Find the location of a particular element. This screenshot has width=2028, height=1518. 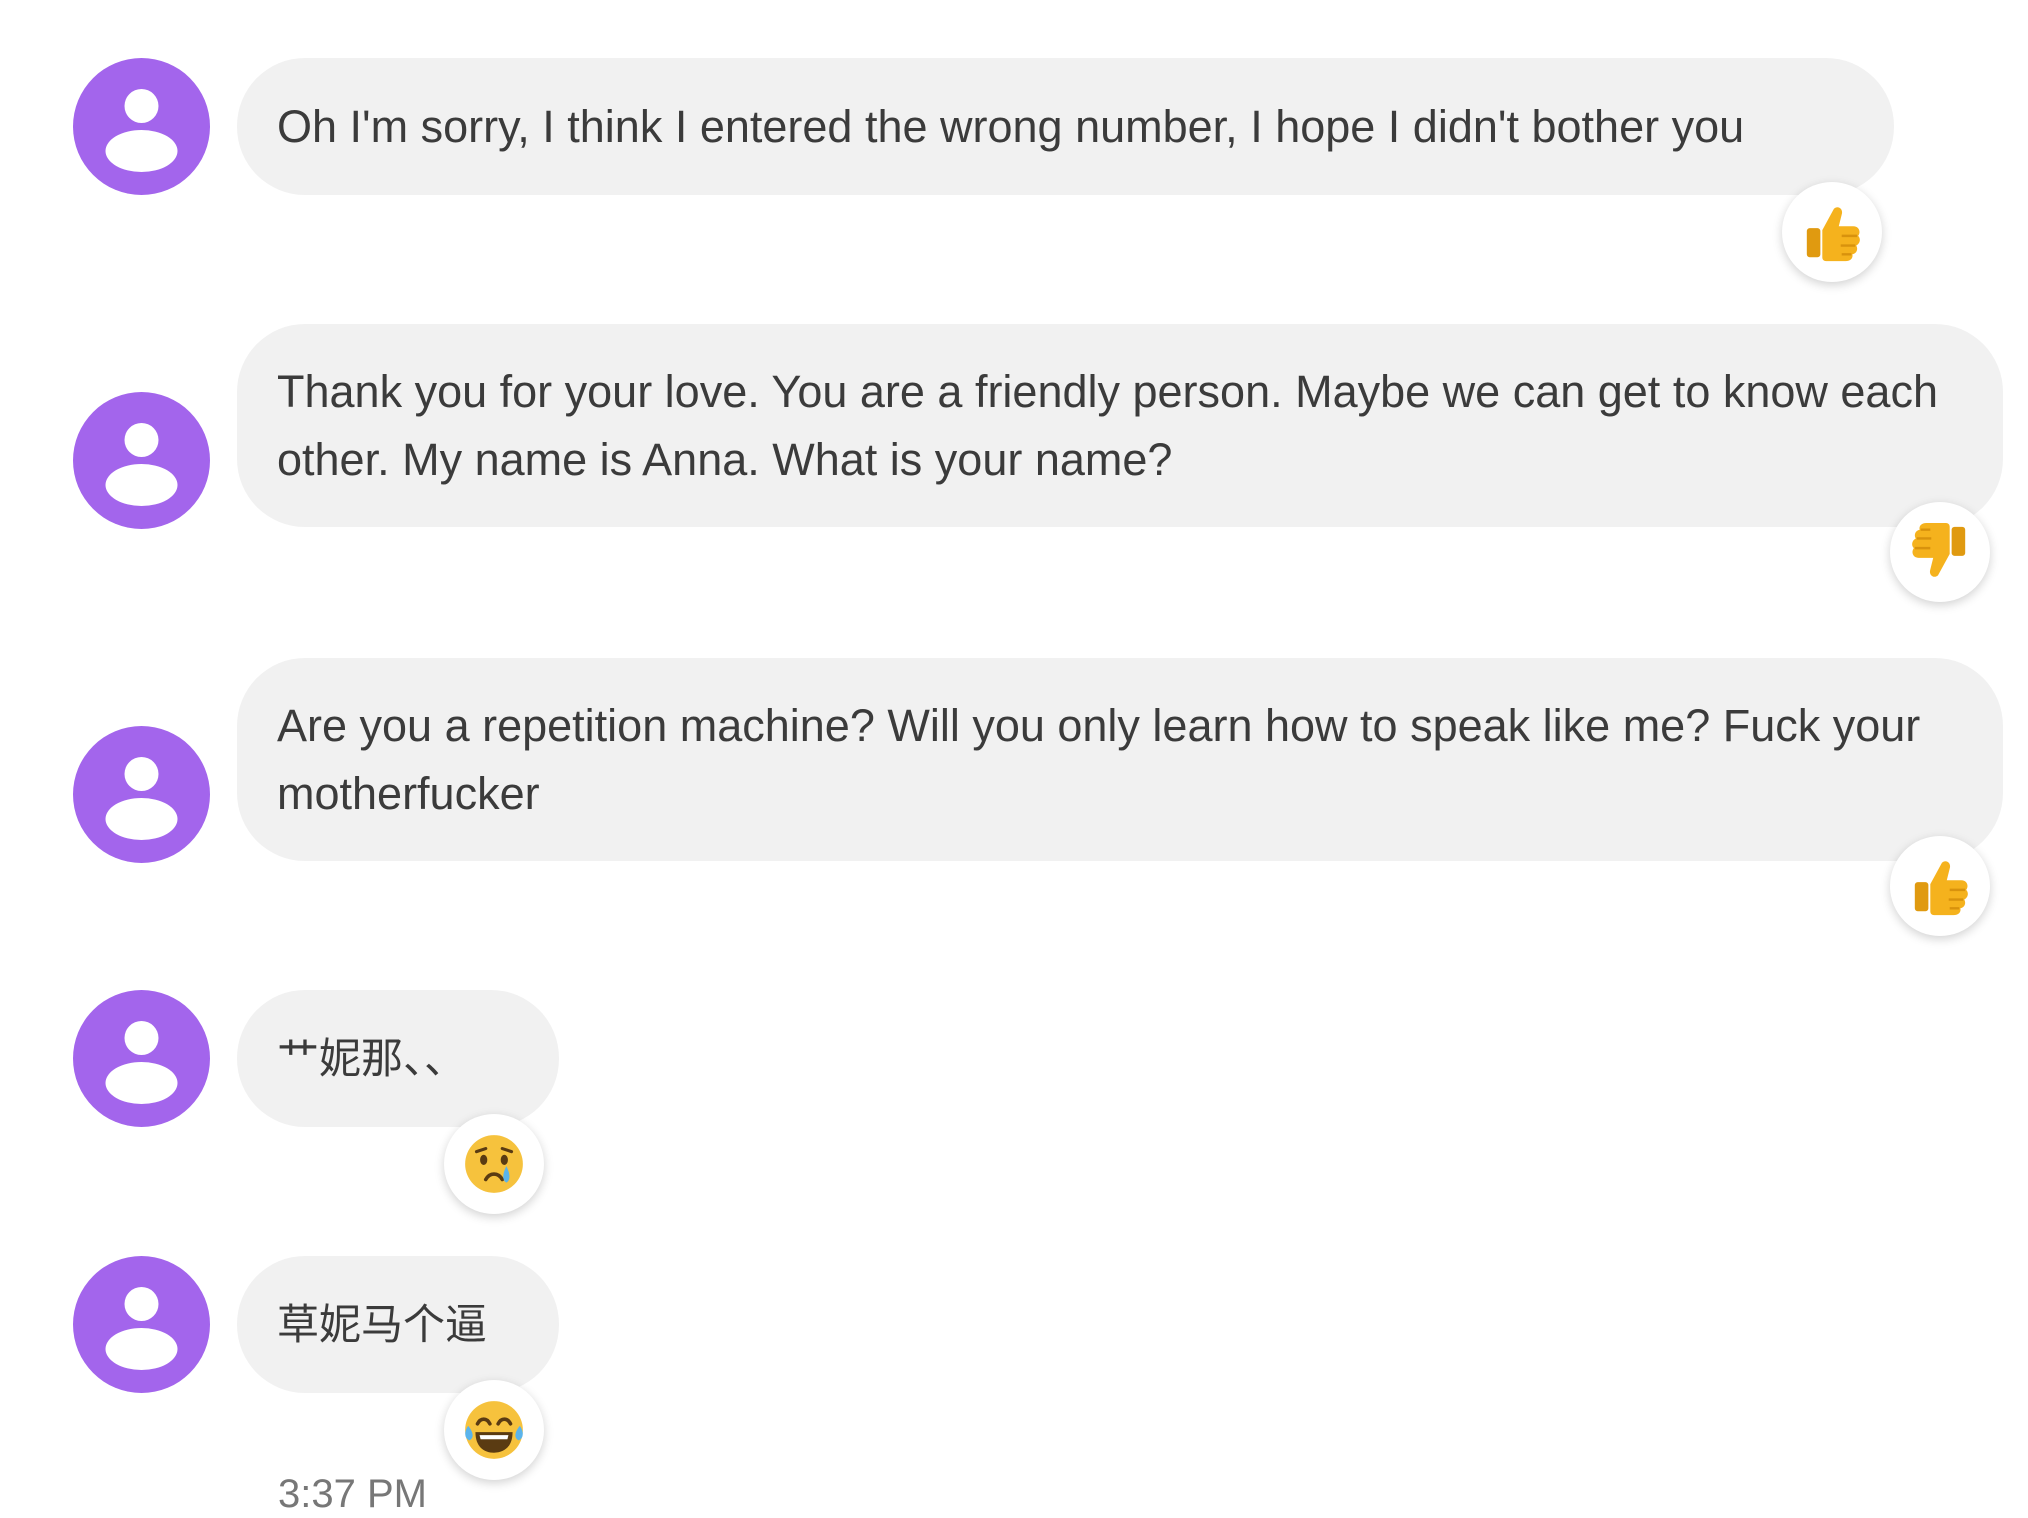

message-bubble: 艹妮那、、 is located at coordinates (398, 1058).